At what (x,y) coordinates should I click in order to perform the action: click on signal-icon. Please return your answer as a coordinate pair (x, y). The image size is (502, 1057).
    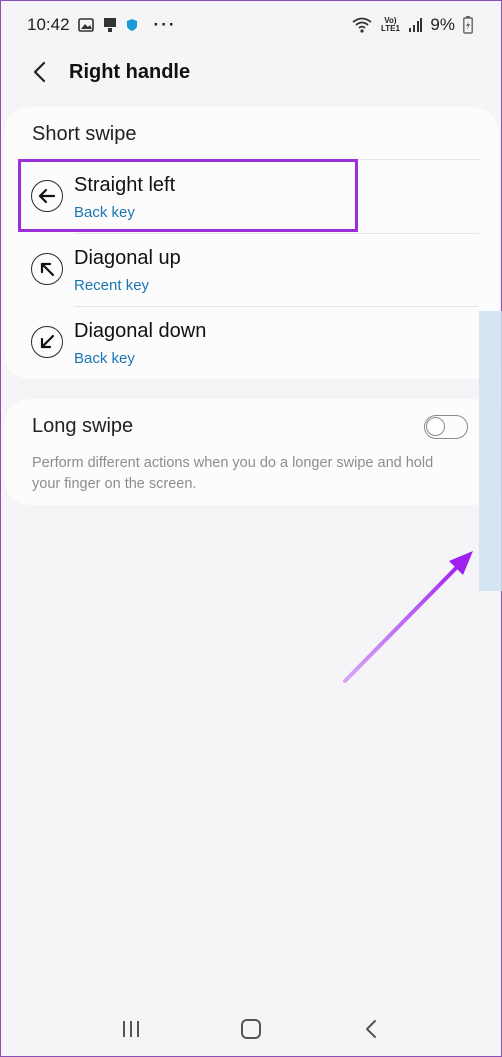
    Looking at the image, I should click on (415, 25).